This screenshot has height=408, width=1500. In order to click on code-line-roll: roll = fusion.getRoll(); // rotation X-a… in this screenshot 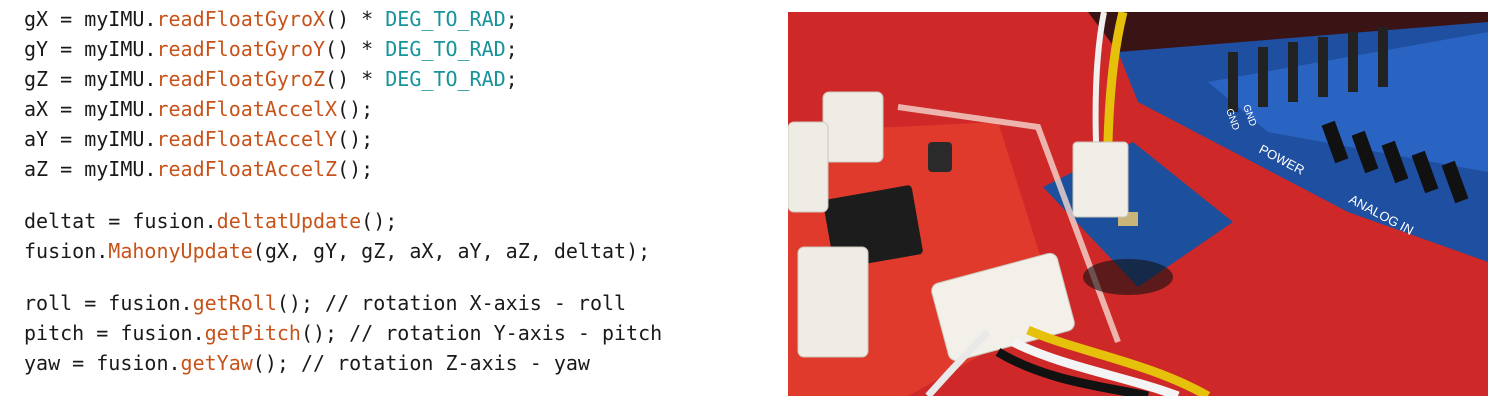, I will do `click(325, 303)`.